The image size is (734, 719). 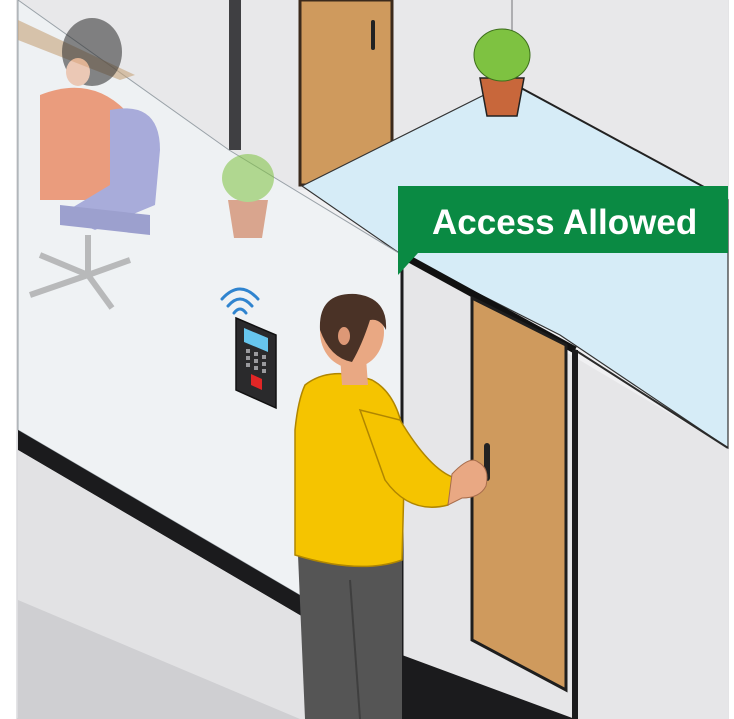 I want to click on trousers, so click(x=350, y=637).